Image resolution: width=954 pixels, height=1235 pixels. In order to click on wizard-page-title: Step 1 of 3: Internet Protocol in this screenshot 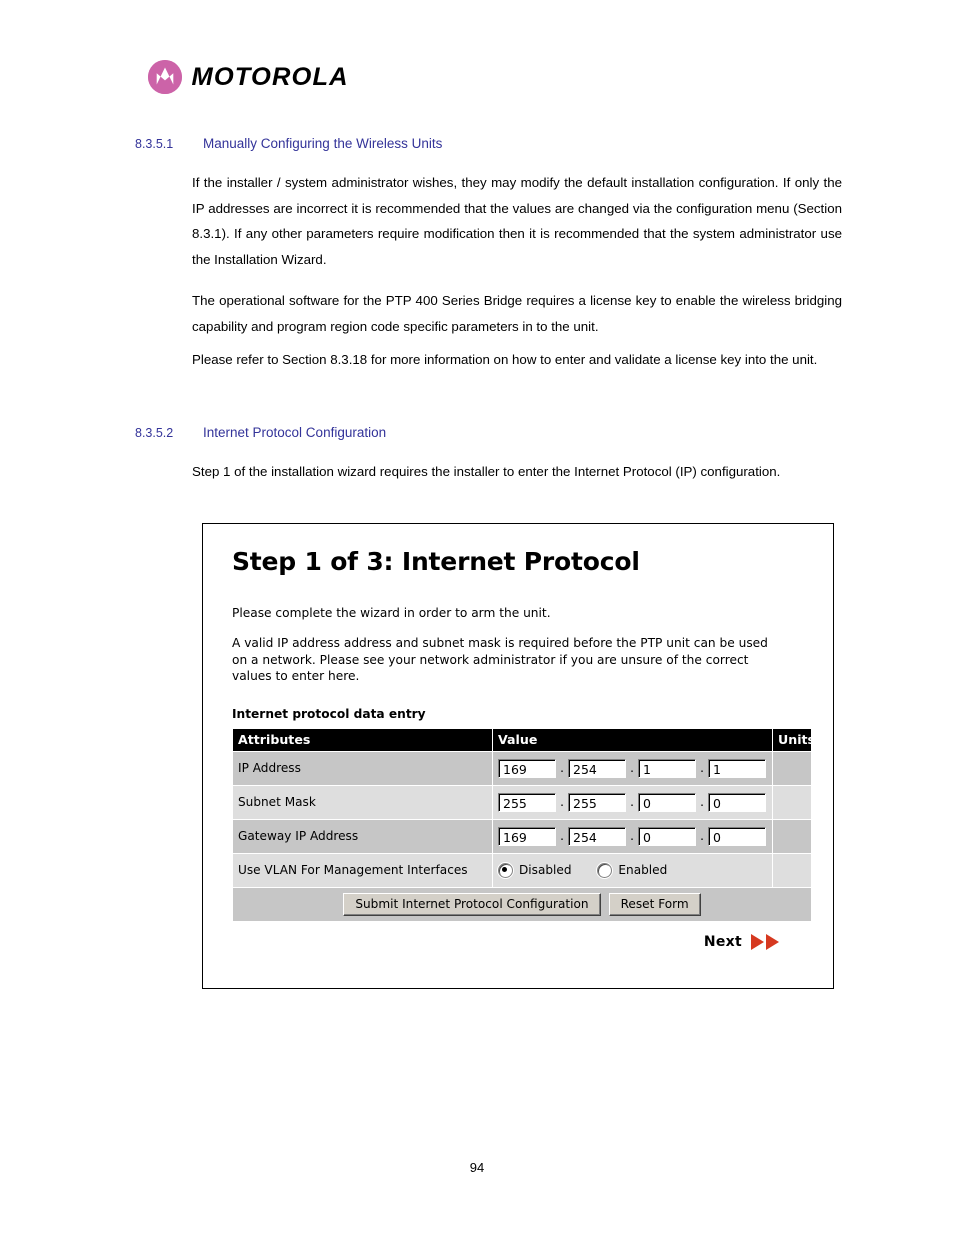, I will do `click(436, 561)`.